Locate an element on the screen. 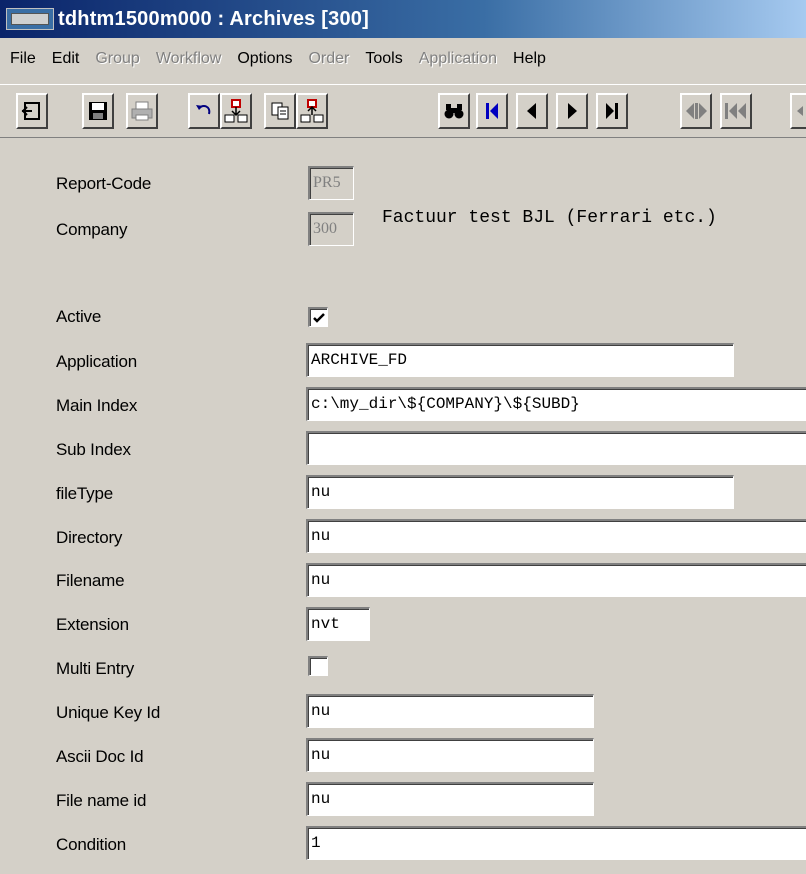 This screenshot has height=874, width=806. label-directory: Directory is located at coordinates (89, 537).